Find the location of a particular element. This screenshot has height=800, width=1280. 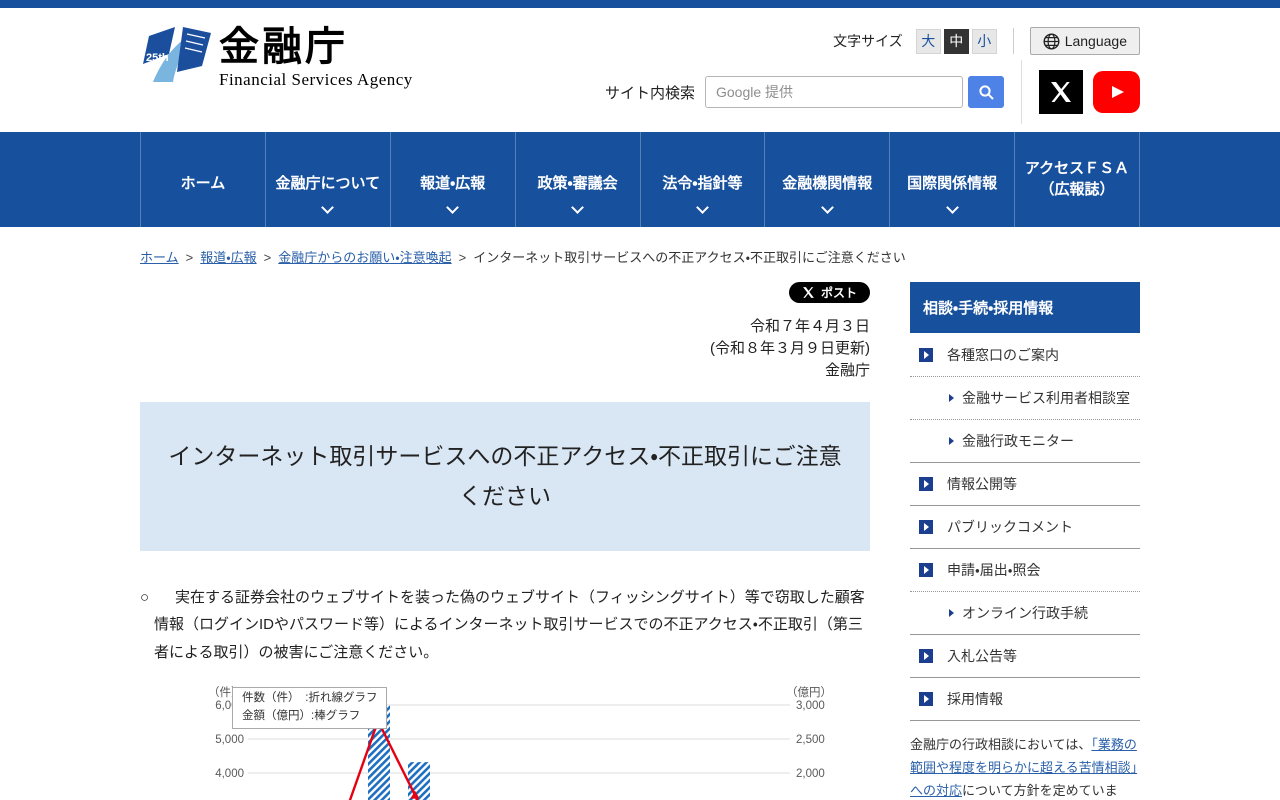

site-search-label: サイト内検索 is located at coordinates (649, 93).